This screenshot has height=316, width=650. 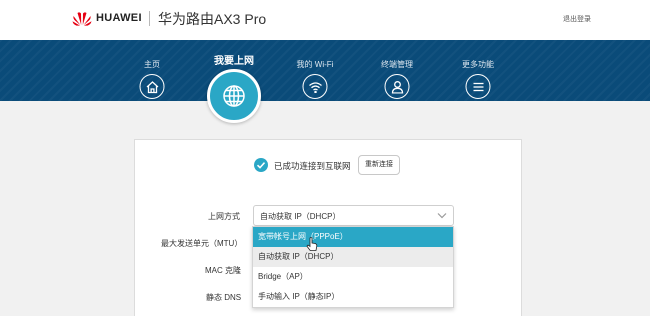 I want to click on chevron-down-icon, so click(x=442, y=216).